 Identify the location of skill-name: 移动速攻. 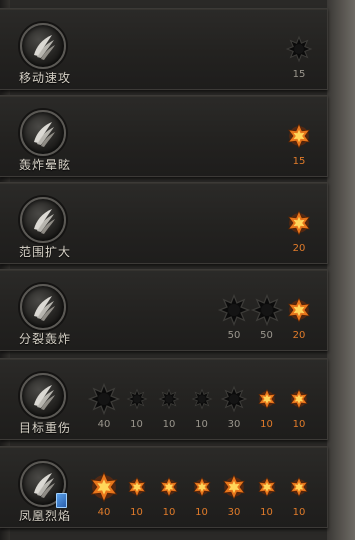
(44, 78).